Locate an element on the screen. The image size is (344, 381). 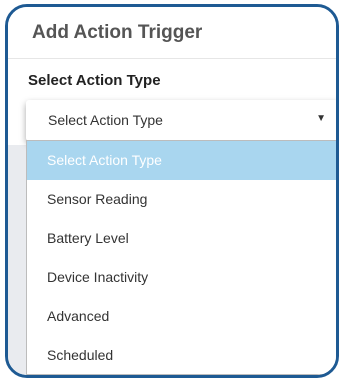
caret-down-icon: ▼ is located at coordinates (321, 118).